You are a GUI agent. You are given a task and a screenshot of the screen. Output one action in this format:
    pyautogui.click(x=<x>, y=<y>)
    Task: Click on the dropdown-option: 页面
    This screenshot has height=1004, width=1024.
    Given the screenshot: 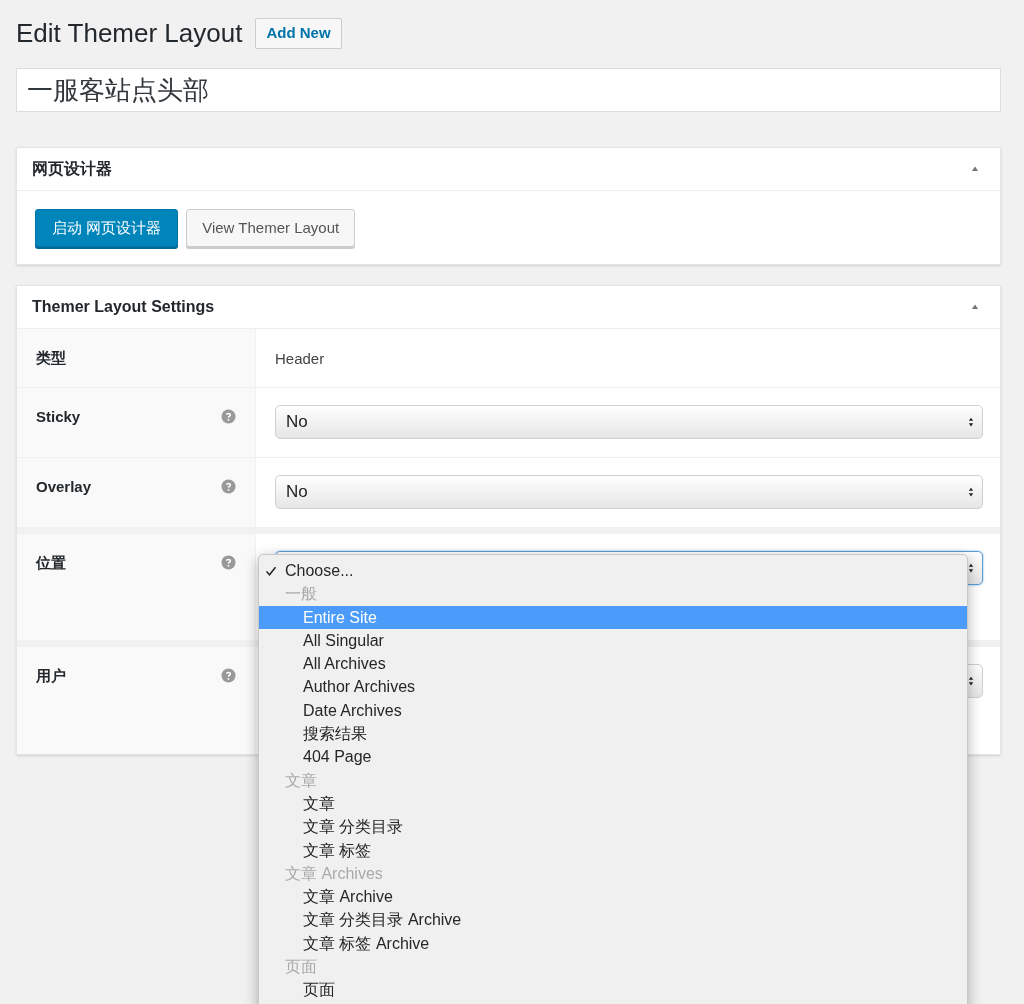 What is the action you would take?
    pyautogui.click(x=613, y=990)
    